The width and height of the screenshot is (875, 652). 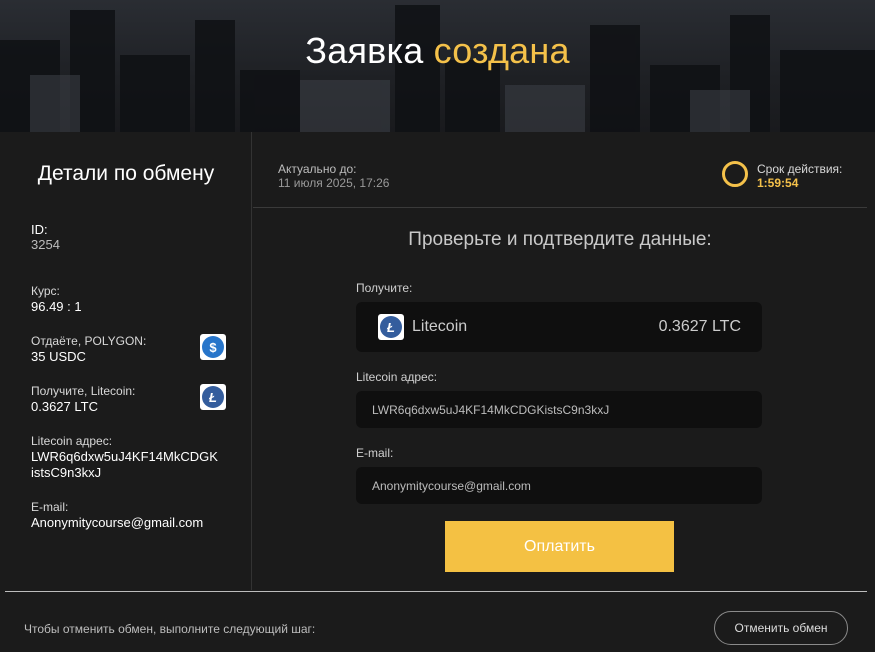 I want to click on detail-email-label: E-mail:, so click(x=50, y=507).